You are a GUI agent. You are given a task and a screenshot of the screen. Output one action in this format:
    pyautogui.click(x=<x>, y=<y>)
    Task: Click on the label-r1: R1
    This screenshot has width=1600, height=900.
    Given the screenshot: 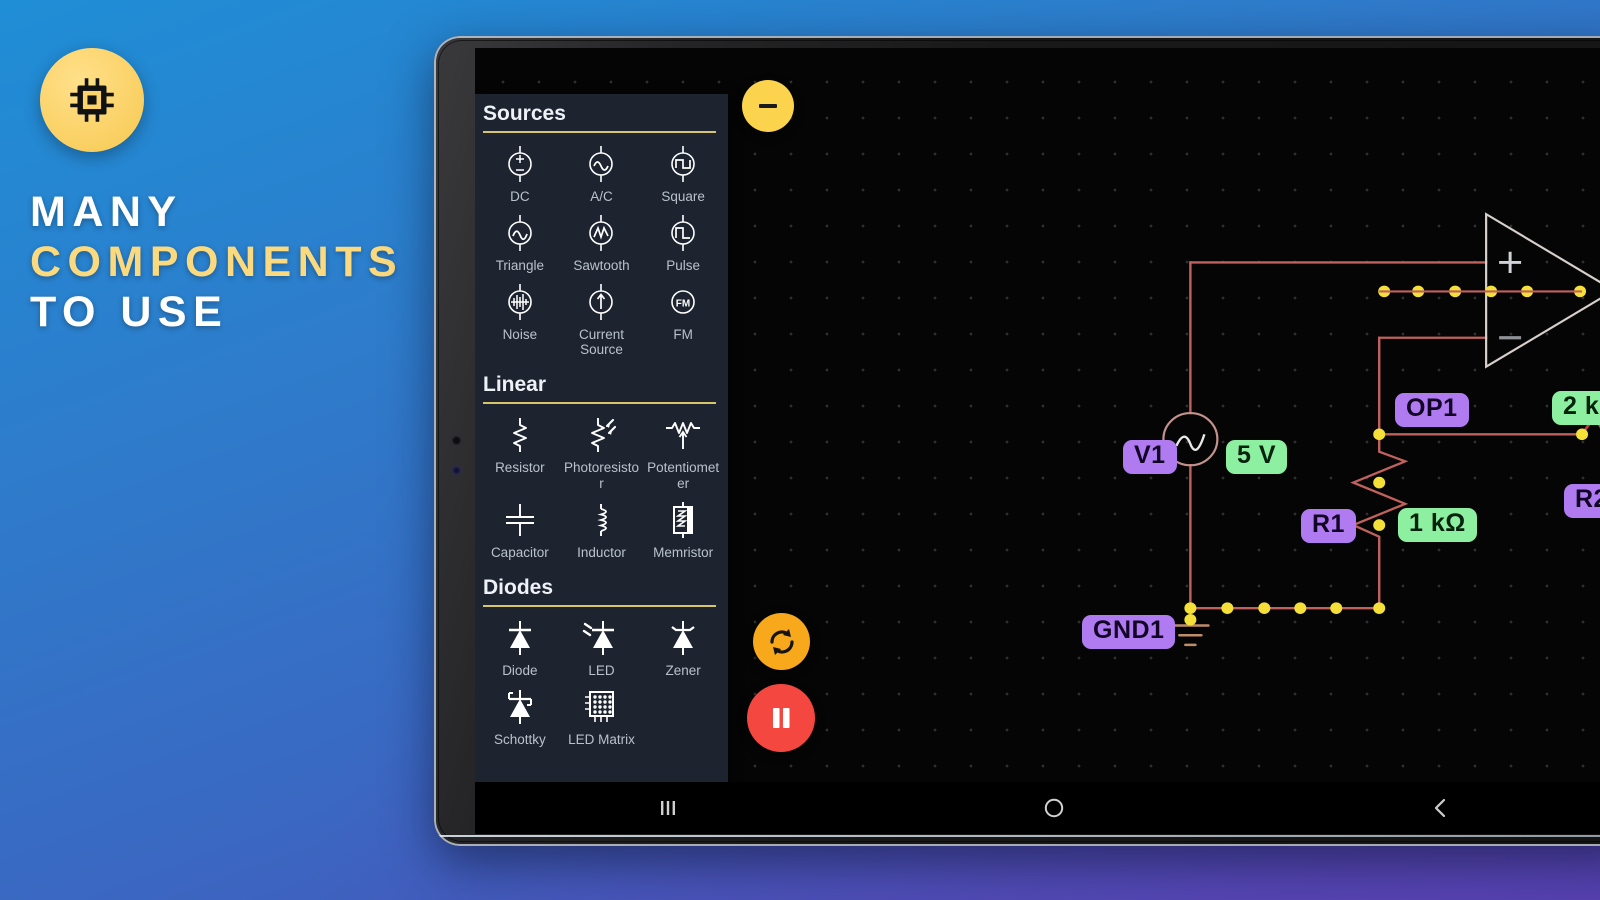 What is the action you would take?
    pyautogui.click(x=1328, y=526)
    